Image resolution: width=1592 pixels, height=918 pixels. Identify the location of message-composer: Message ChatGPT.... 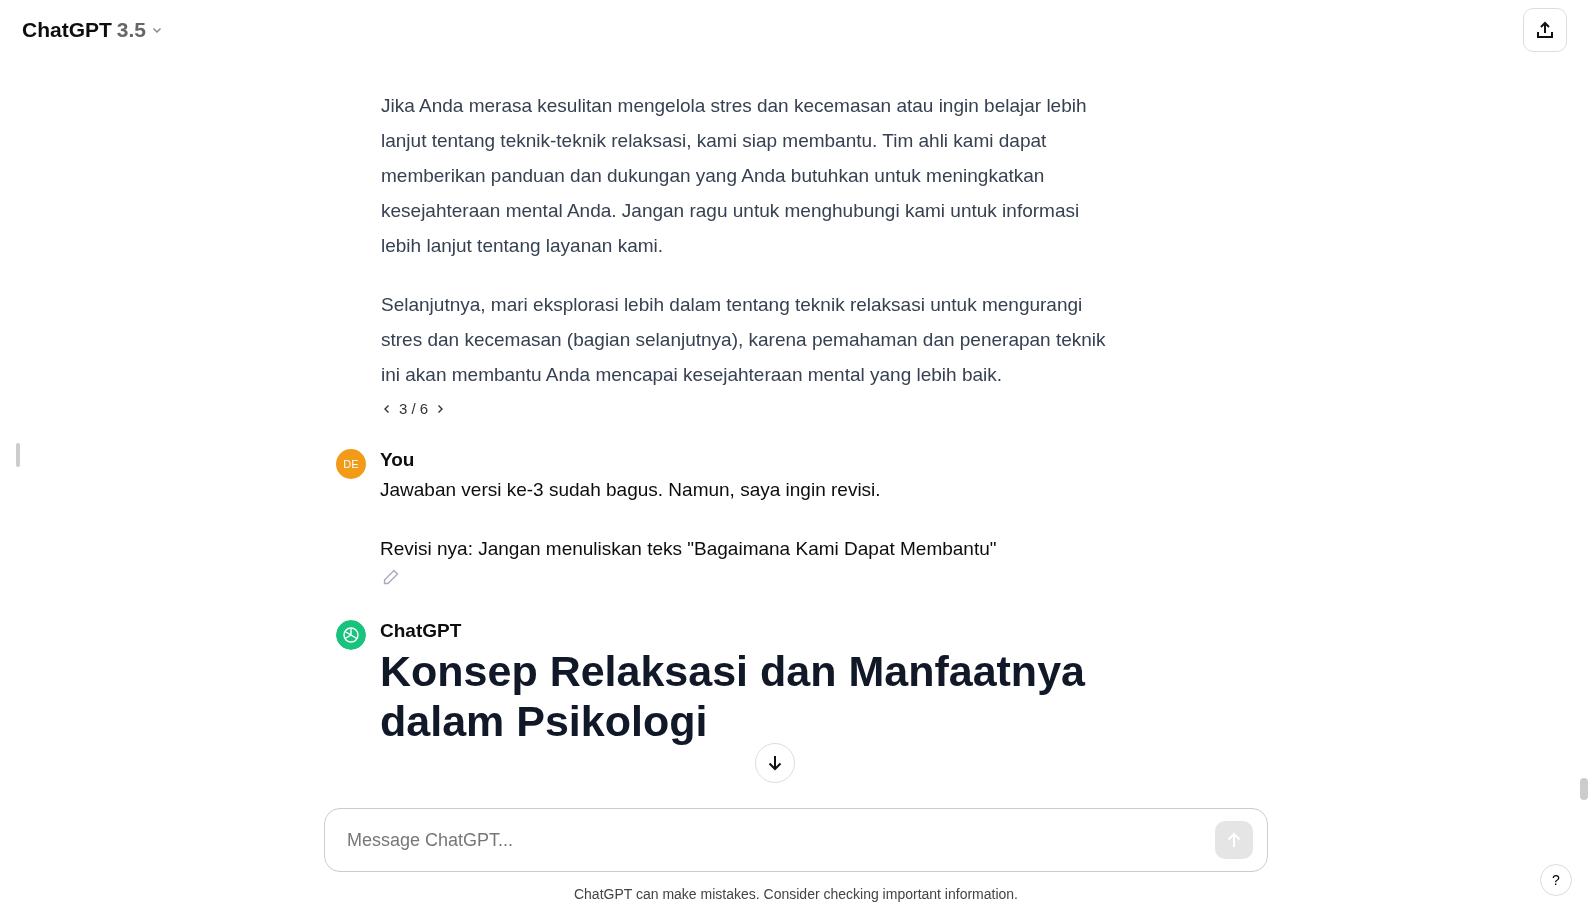
(796, 840).